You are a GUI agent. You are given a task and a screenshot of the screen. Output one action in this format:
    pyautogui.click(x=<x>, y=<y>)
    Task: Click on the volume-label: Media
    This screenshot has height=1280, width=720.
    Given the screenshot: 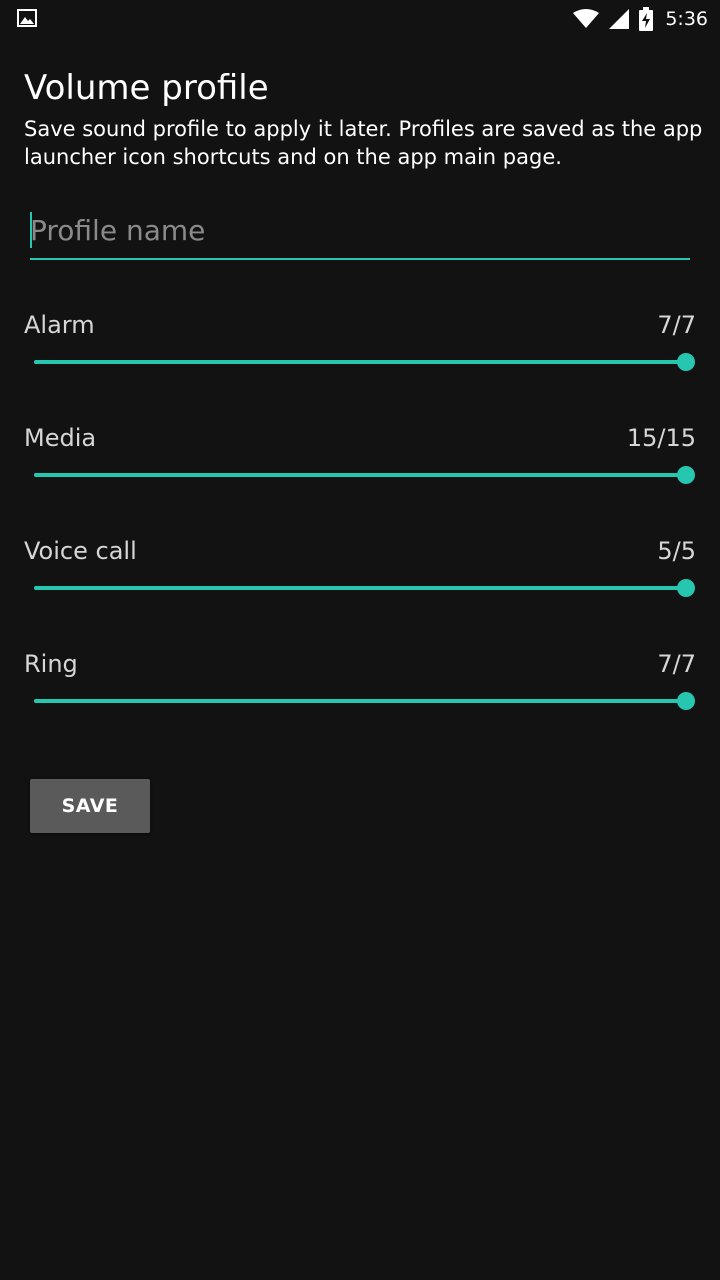 What is the action you would take?
    pyautogui.click(x=60, y=438)
    